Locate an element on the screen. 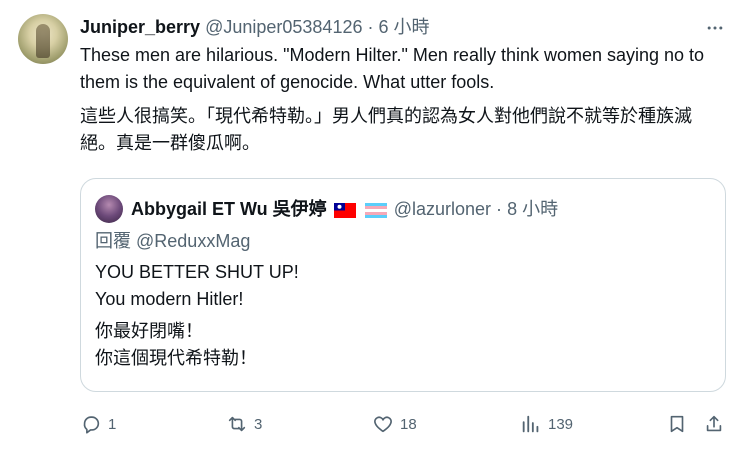 This screenshot has width=743, height=450. heart-icon is located at coordinates (383, 424).